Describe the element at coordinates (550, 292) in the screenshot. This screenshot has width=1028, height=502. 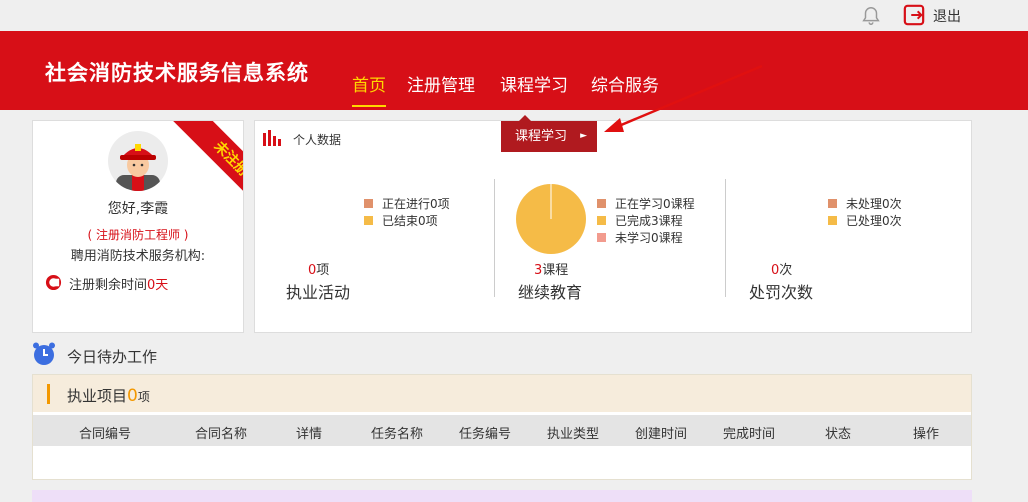
I see `education-label: 继续教育` at that location.